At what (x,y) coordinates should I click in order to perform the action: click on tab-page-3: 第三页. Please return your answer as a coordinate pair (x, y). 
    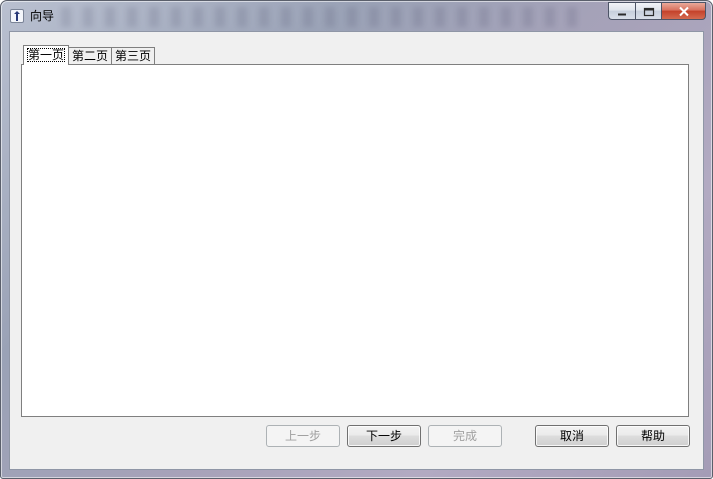
    Looking at the image, I should click on (133, 56).